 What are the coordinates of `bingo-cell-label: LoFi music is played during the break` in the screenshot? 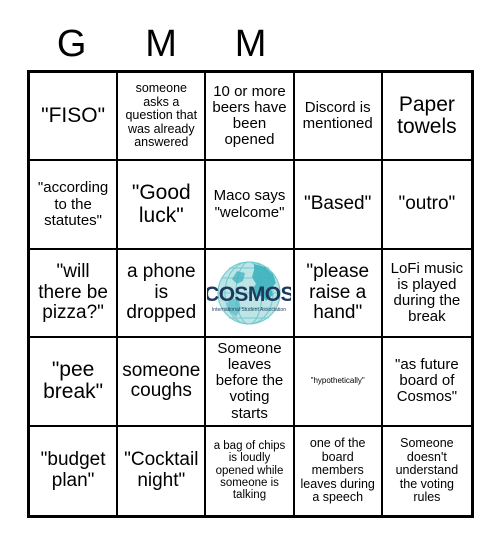 It's located at (427, 292).